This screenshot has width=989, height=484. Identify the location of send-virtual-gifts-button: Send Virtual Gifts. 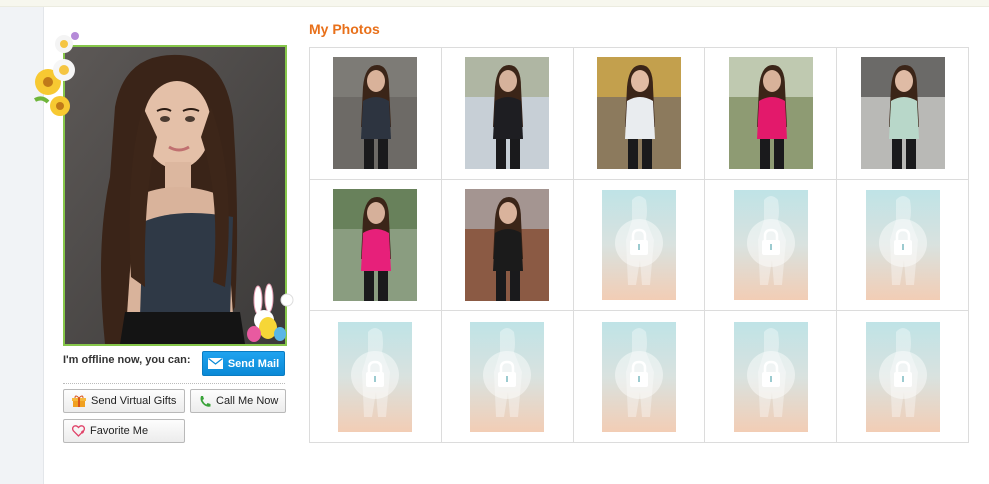
(124, 401).